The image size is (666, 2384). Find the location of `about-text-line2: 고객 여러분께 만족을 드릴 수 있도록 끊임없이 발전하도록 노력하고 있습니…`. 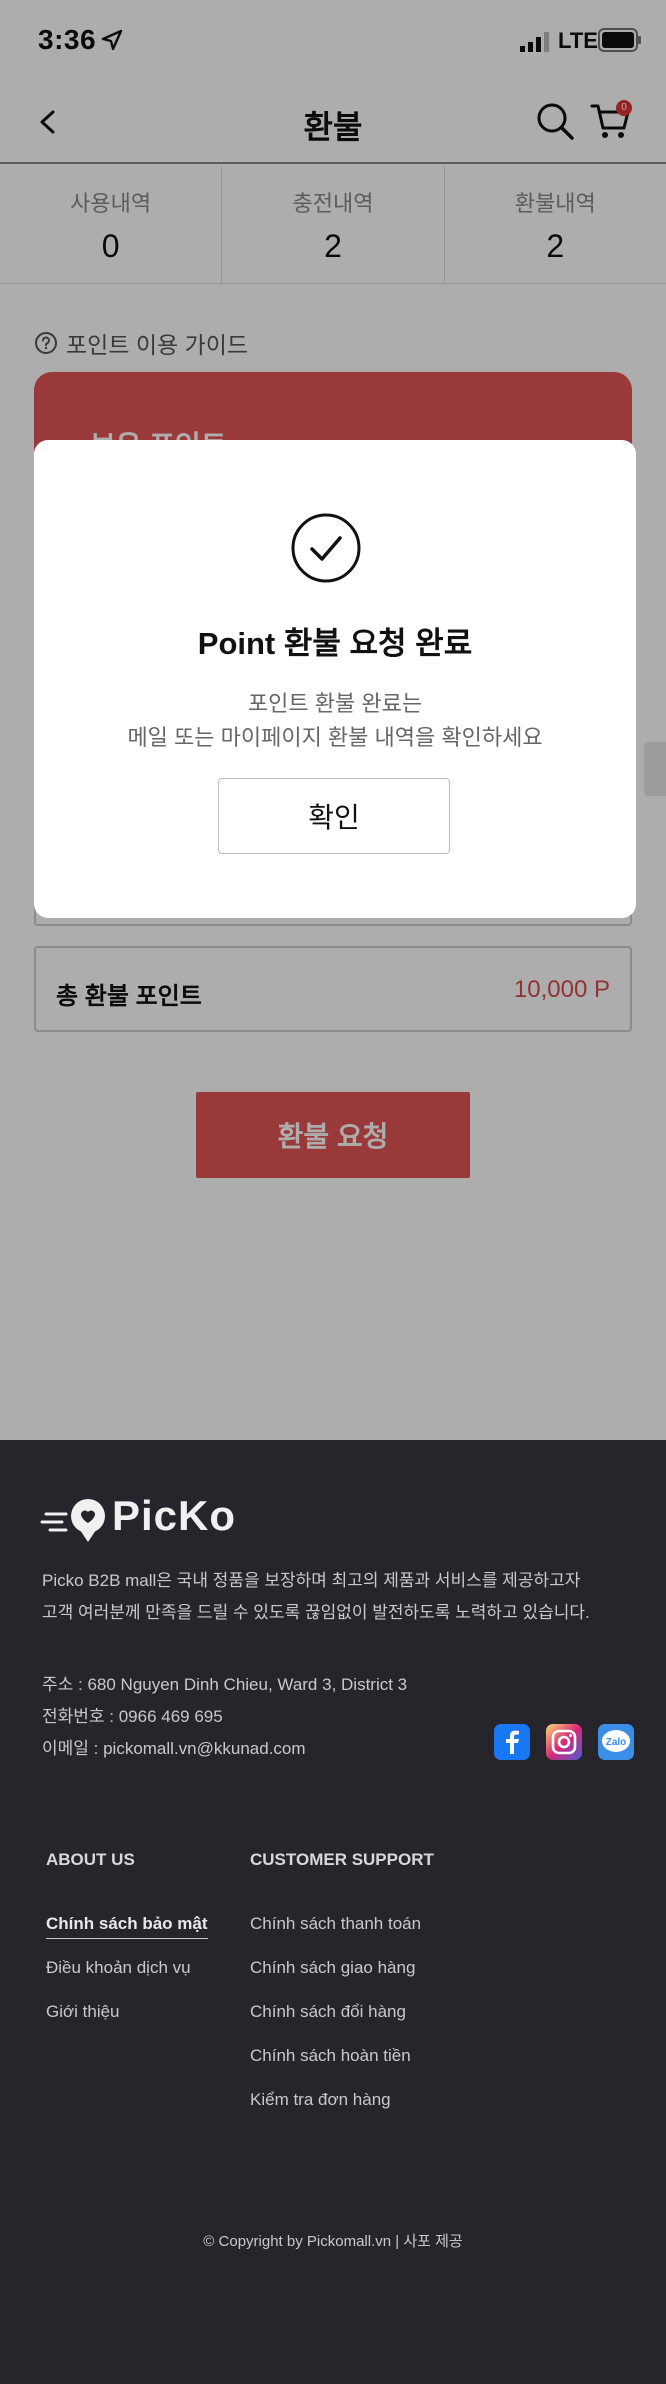

about-text-line2: 고객 여러분께 만족을 드릴 수 있도록 끊임없이 발전하도록 노력하고 있습니… is located at coordinates (316, 1612).